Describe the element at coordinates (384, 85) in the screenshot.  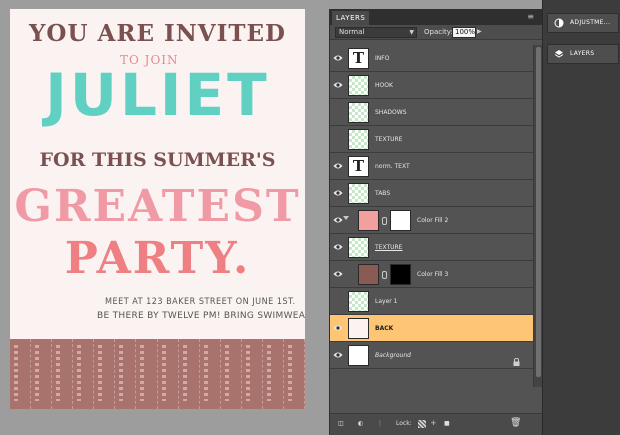
I see `layer-name: HOOK` at that location.